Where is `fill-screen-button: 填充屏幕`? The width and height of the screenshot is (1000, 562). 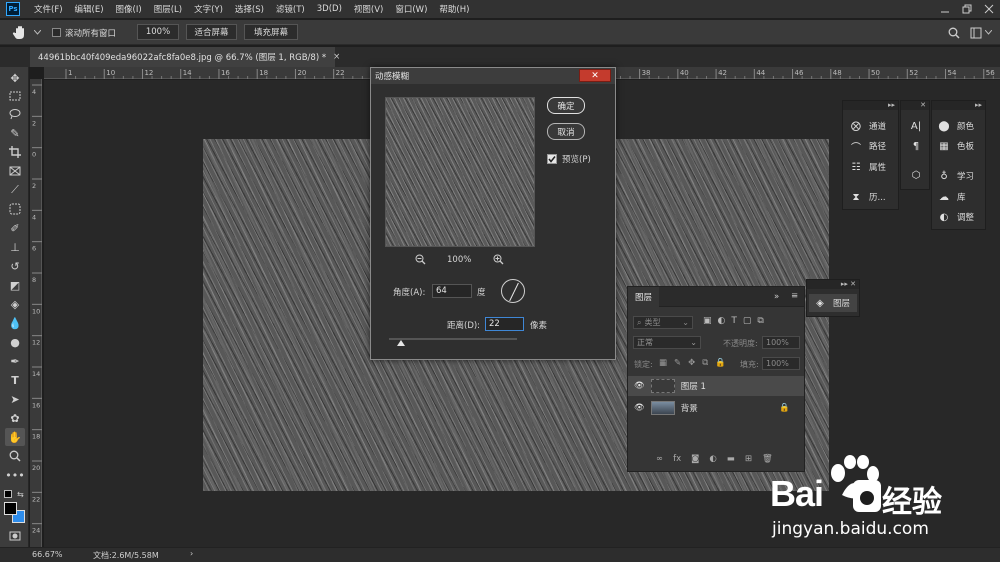
fill-screen-button: 填充屏幕 is located at coordinates (271, 32).